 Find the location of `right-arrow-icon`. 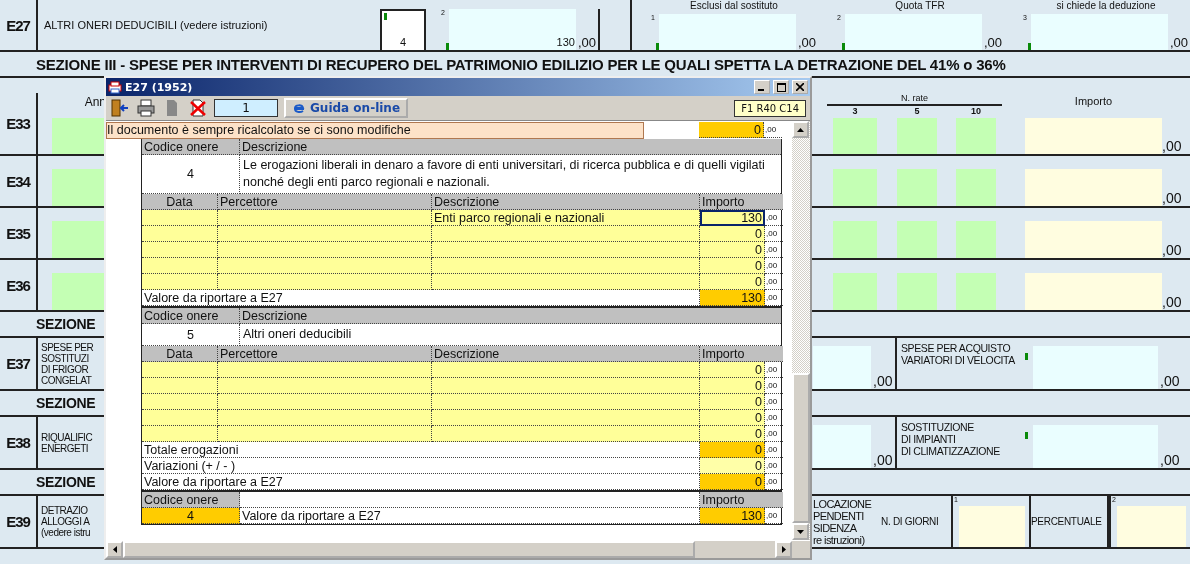

right-arrow-icon is located at coordinates (783, 549).